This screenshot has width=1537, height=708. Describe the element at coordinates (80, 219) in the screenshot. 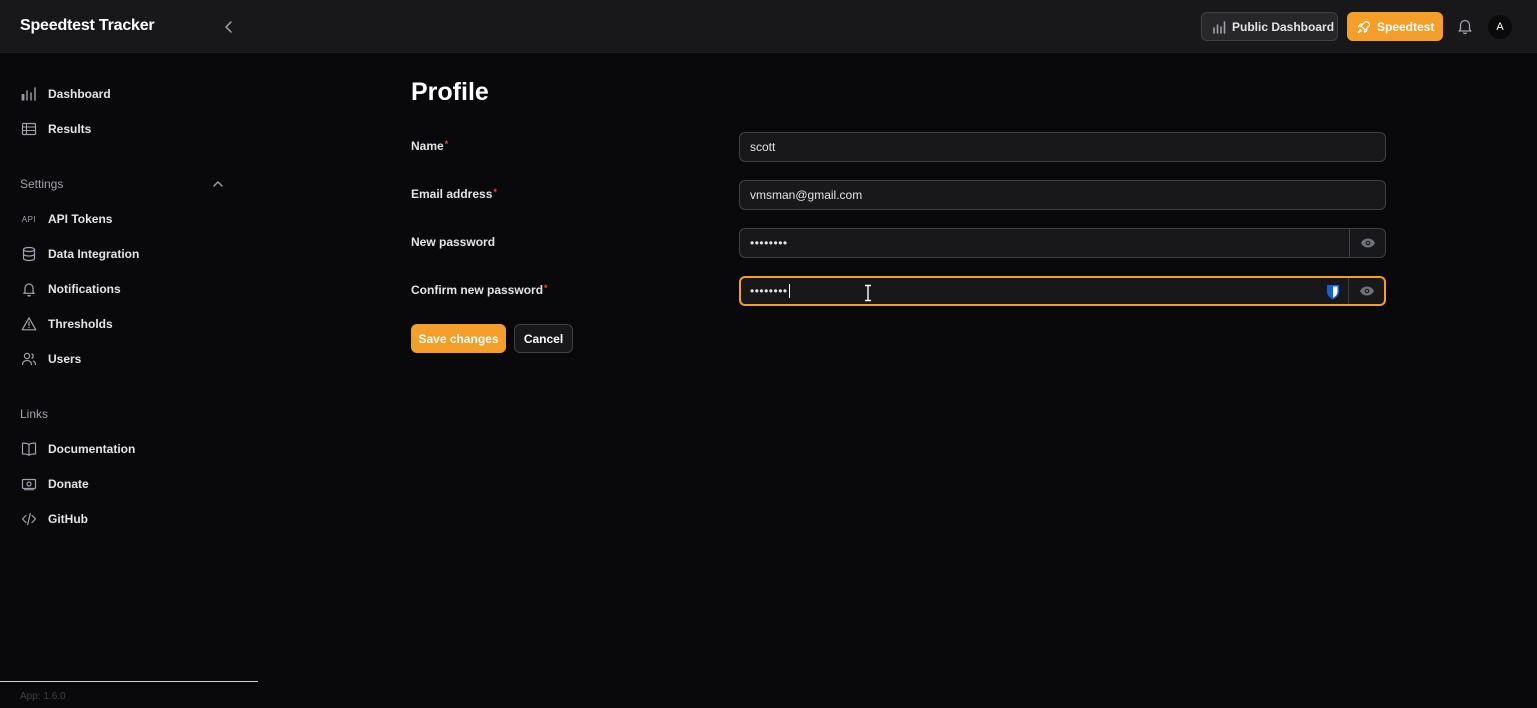

I see `sidebar-item-label: API Tokens` at that location.